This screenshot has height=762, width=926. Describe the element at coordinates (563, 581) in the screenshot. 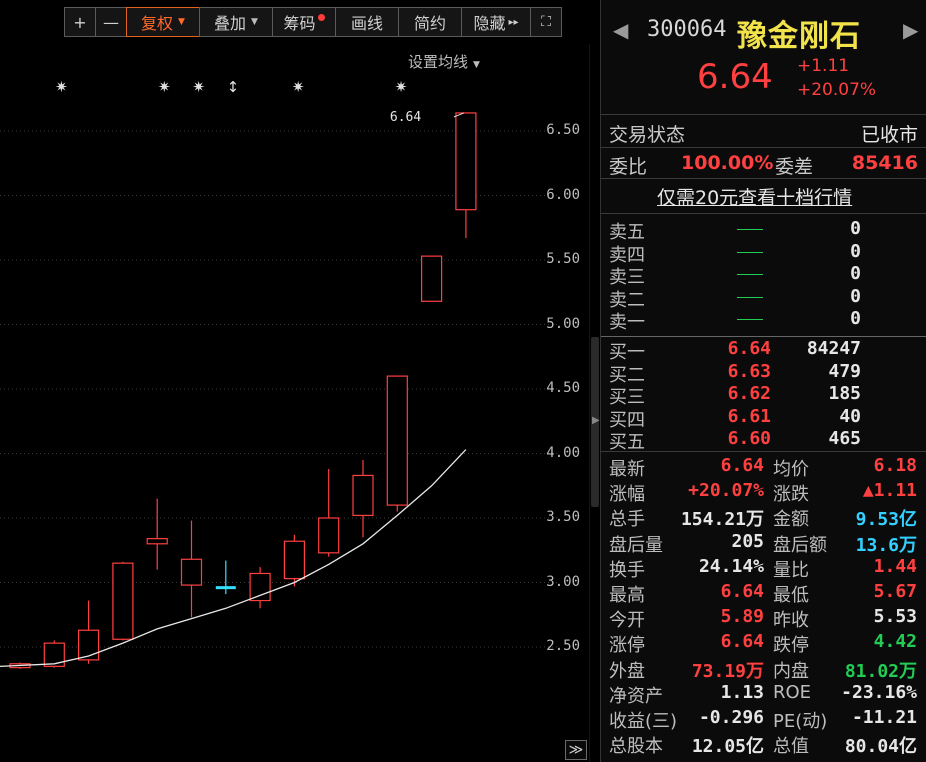

I see `price-tick-label: 3.00` at that location.